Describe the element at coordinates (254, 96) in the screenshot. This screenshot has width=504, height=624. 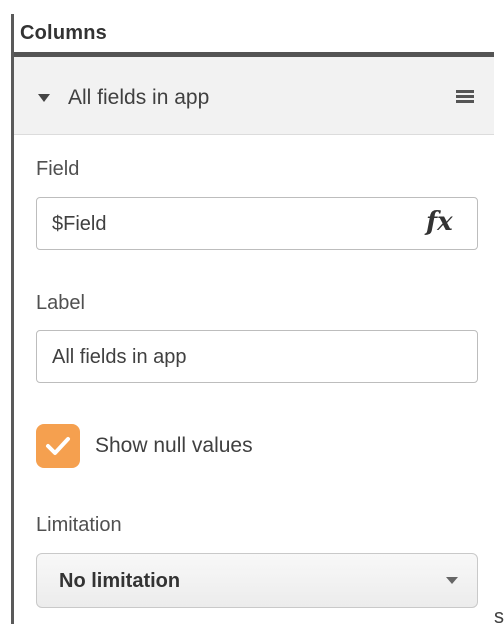
I see `column-item-header: All fields in app` at that location.